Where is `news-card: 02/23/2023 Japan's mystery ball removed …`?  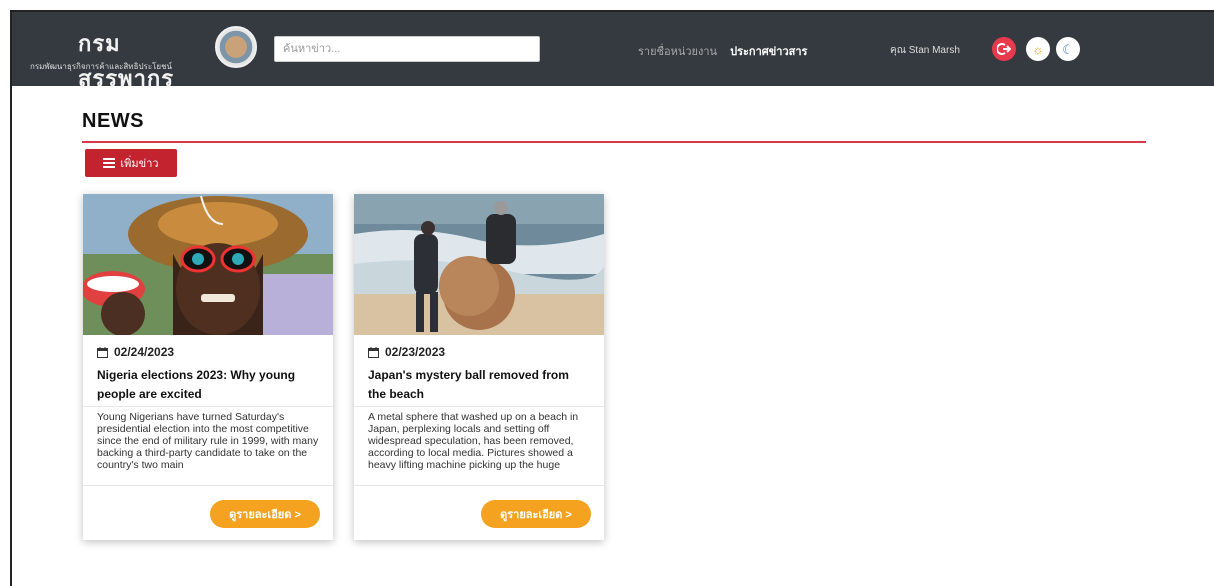 news-card: 02/23/2023 Japan's mystery ball removed … is located at coordinates (479, 367).